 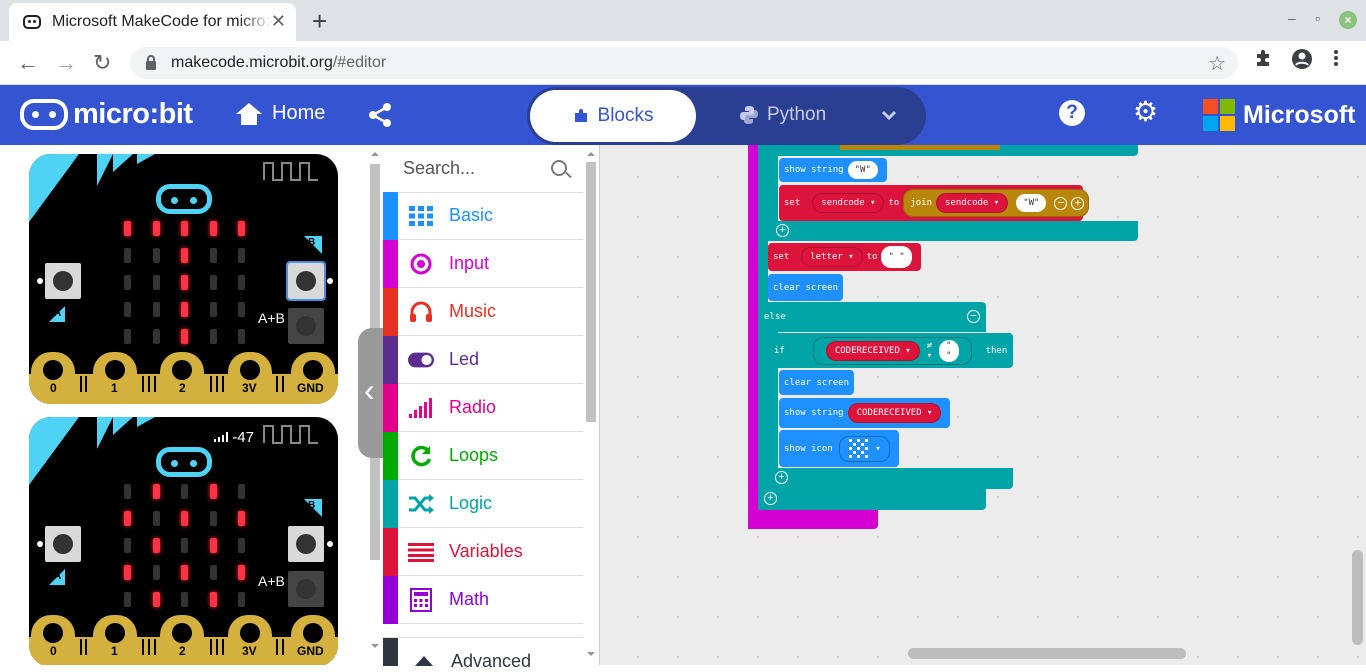 I want to click on browser-menu-icon, so click(x=1336, y=61).